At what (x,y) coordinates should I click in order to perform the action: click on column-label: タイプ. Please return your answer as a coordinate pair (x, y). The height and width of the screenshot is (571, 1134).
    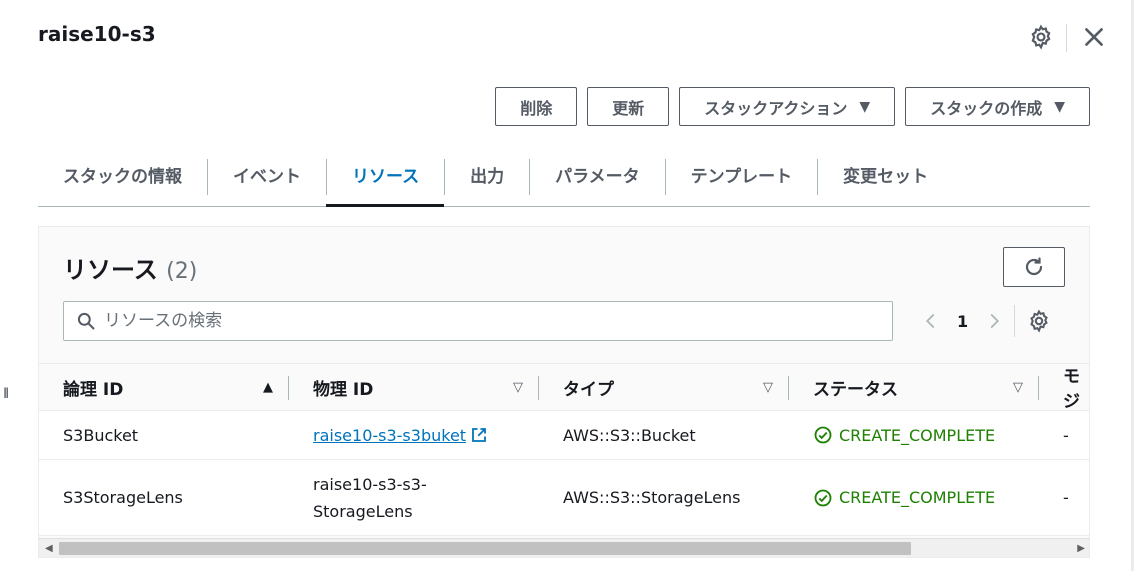
    Looking at the image, I should click on (588, 389).